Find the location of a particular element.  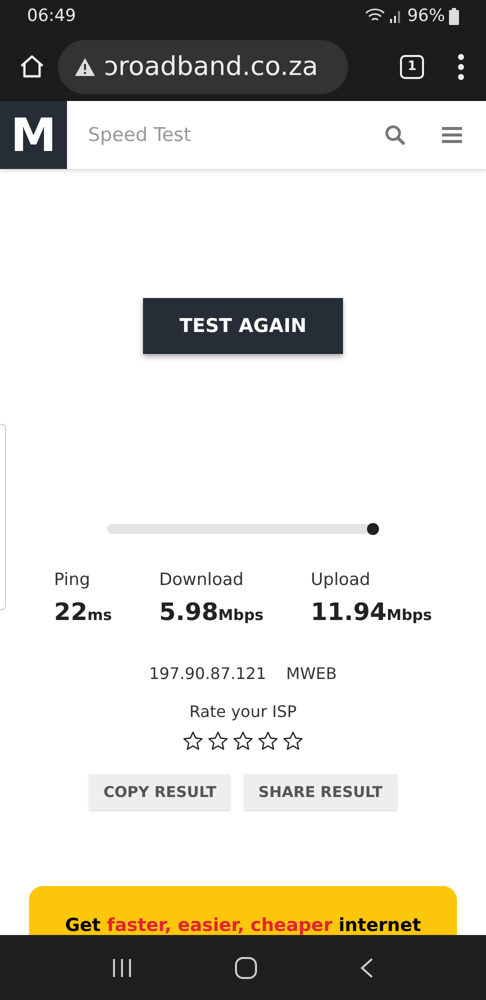

clock: 06:49 is located at coordinates (51, 16).